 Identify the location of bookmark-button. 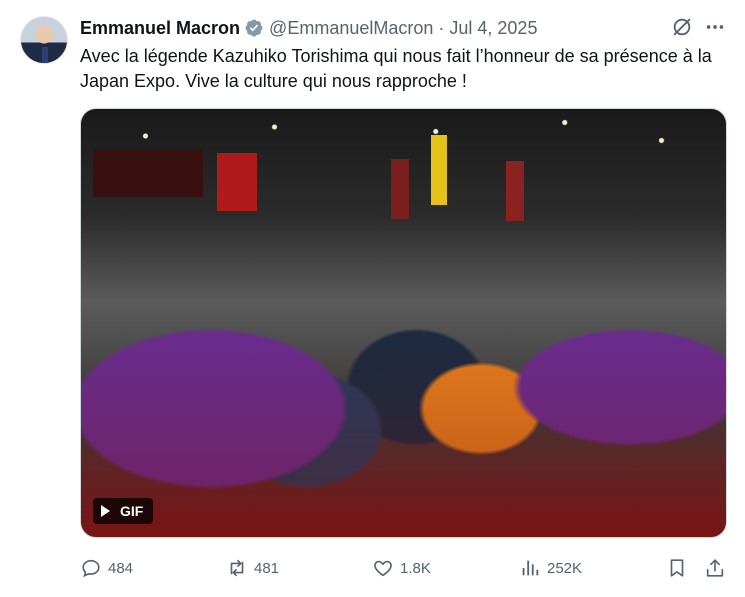
(677, 568).